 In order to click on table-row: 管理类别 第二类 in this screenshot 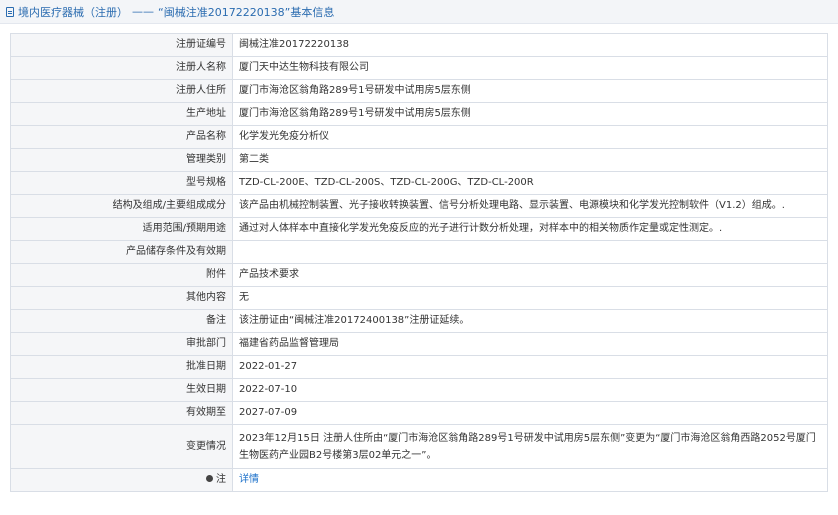, I will do `click(419, 160)`.